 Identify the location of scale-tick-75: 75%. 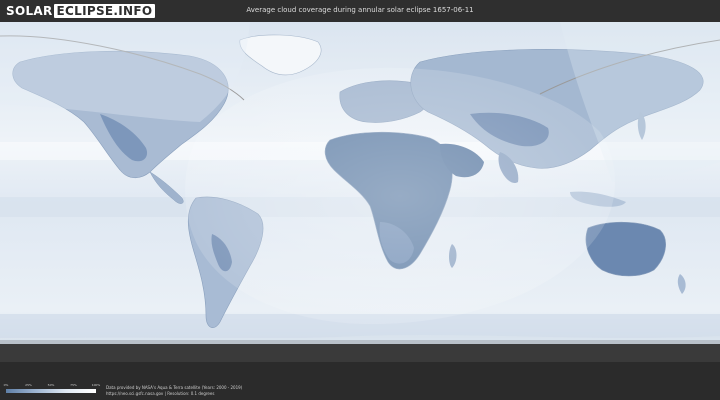
(73, 385).